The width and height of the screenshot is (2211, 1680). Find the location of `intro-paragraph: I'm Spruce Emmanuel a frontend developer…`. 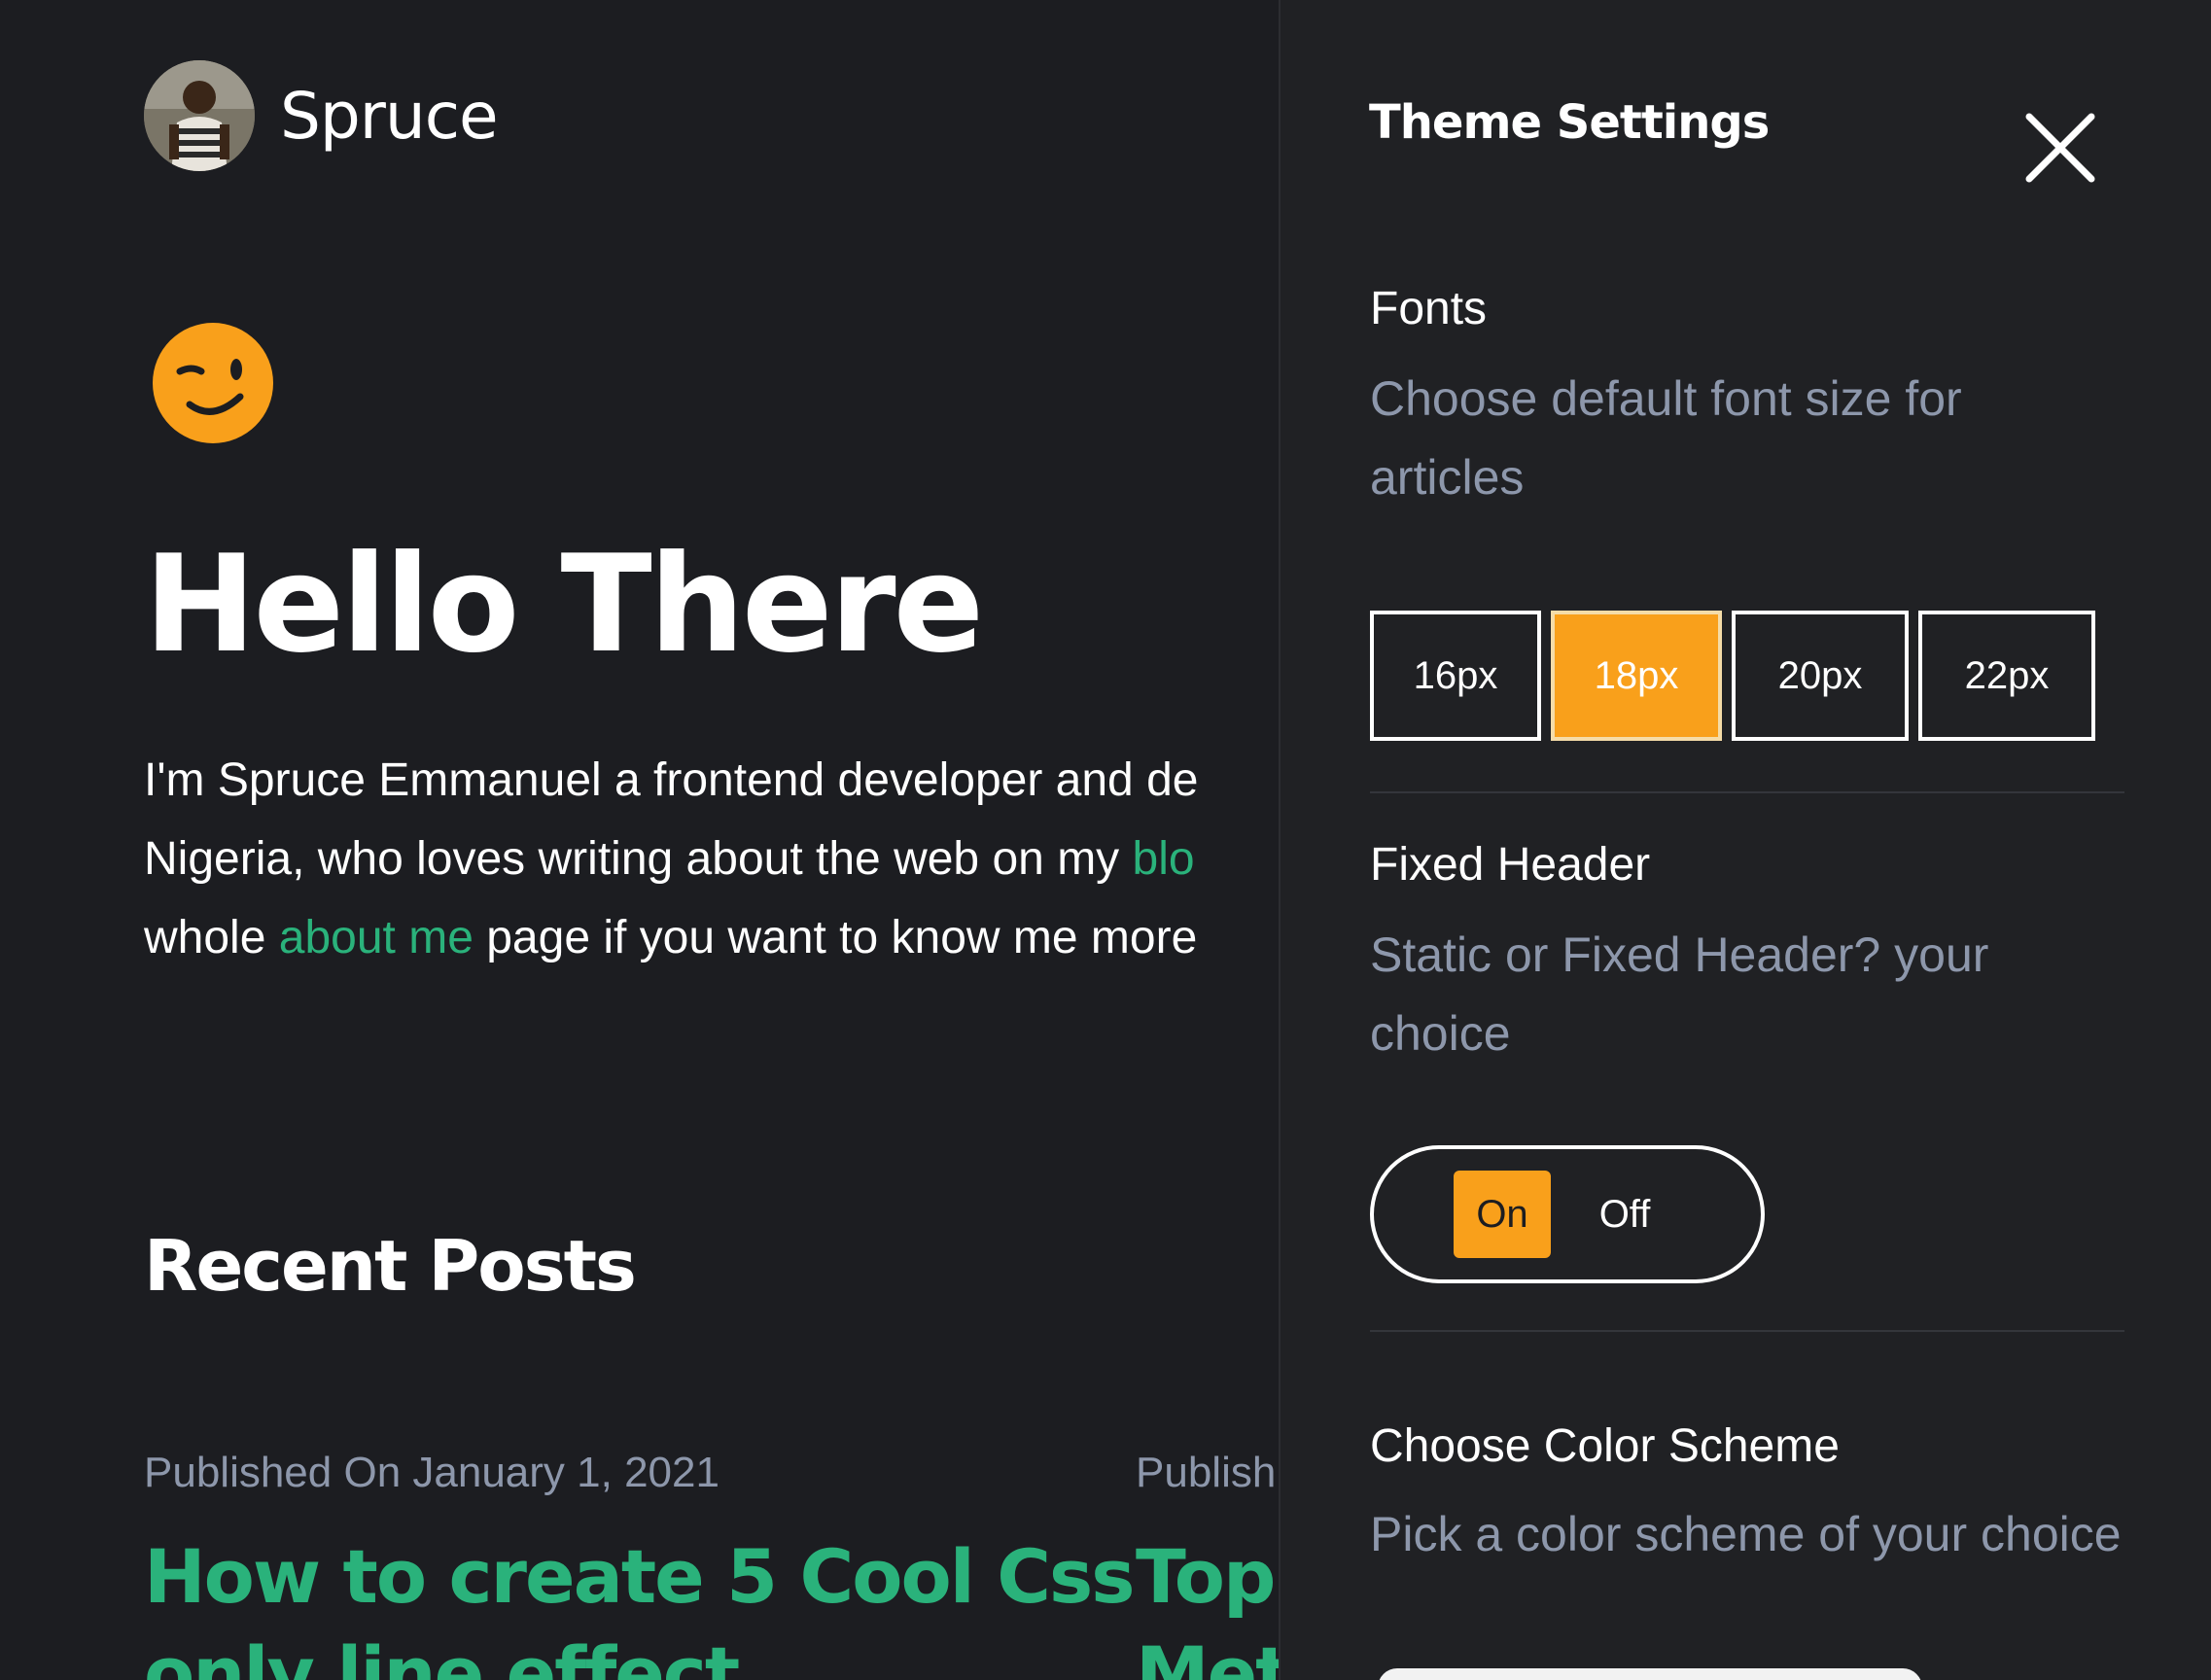

intro-paragraph: I'm Spruce Emmanuel a frontend developer… is located at coordinates (708, 859).